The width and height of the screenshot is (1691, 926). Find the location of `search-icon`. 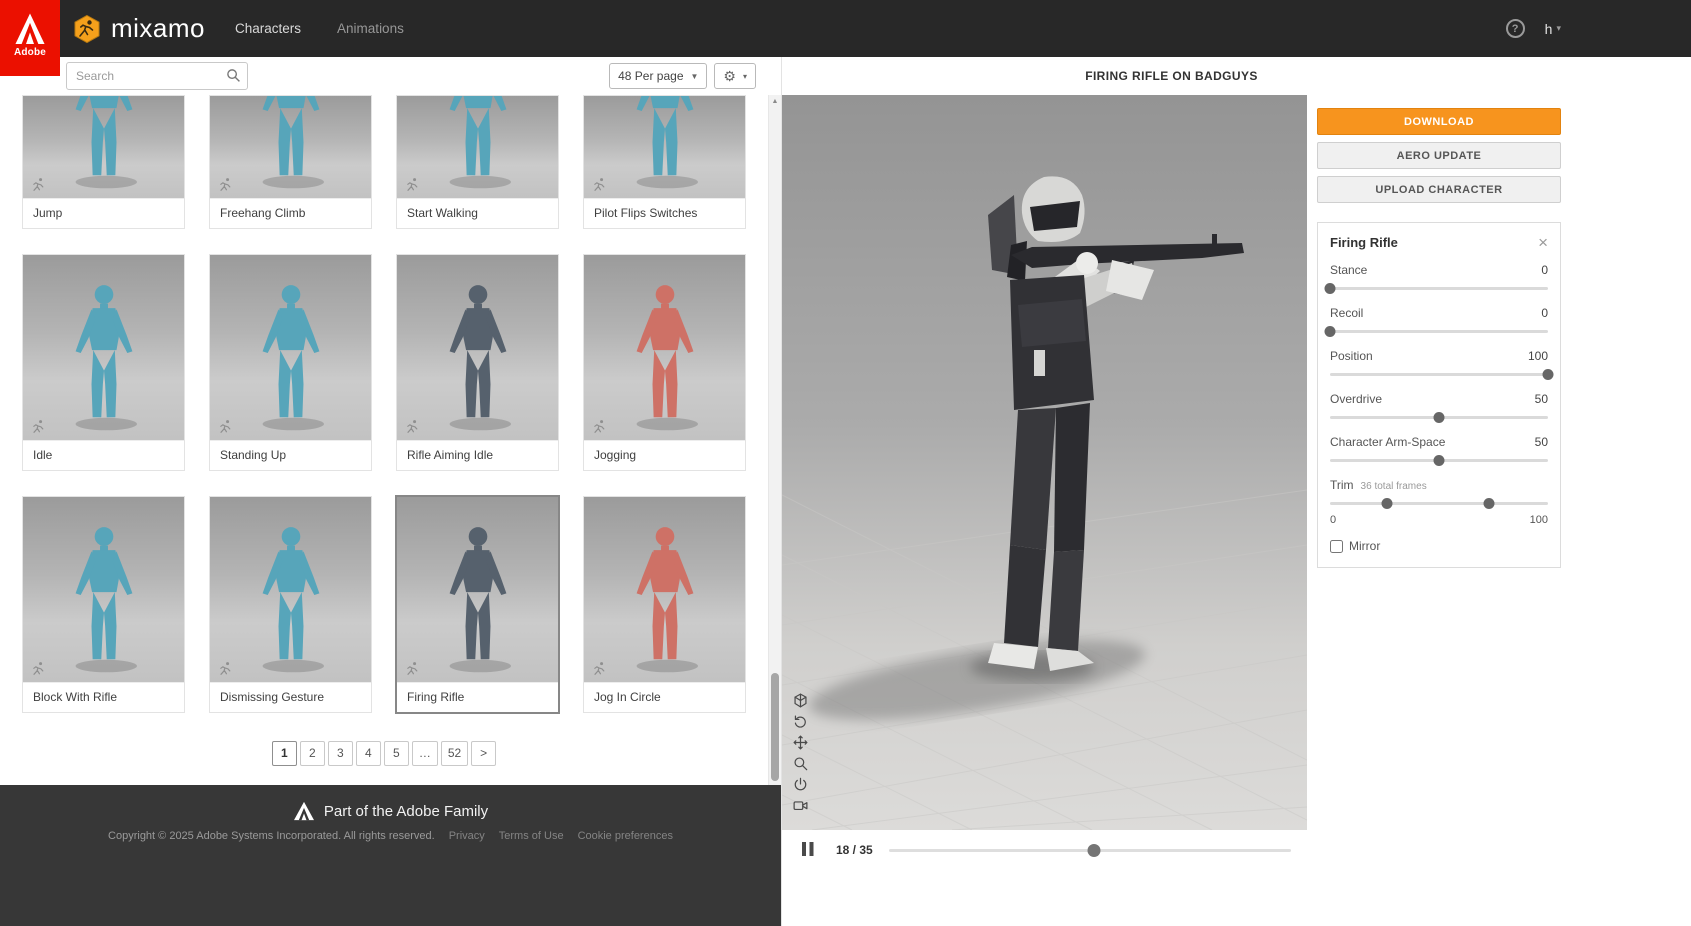

search-icon is located at coordinates (233, 75).